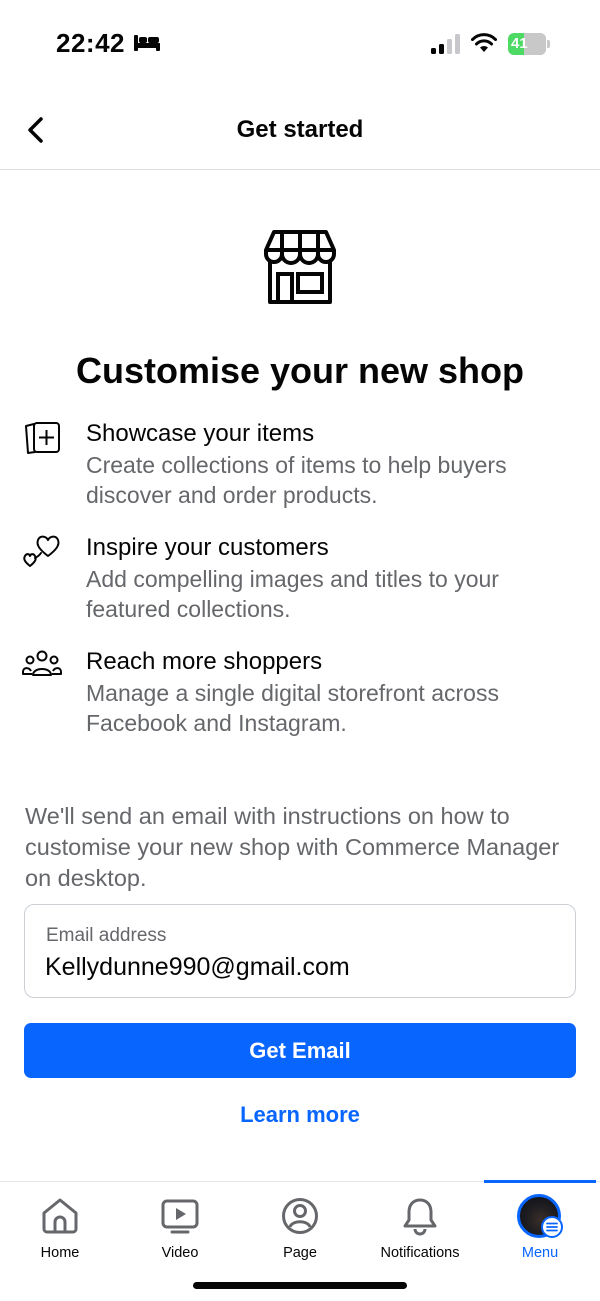 This screenshot has width=600, height=1301. Describe the element at coordinates (540, 1253) in the screenshot. I see `nav-label: Menu` at that location.